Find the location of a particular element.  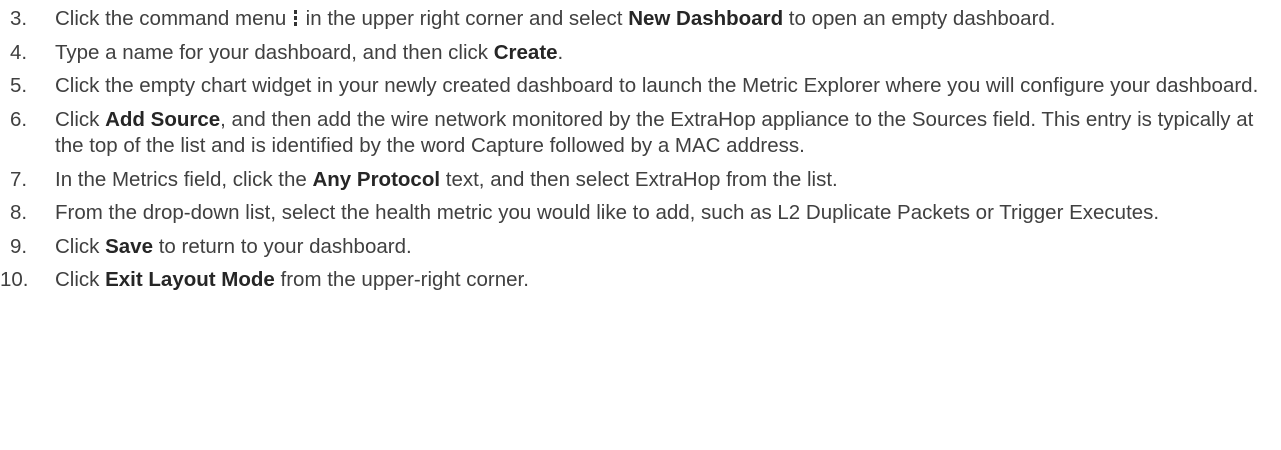

ui-term-bold: Save is located at coordinates (129, 246).